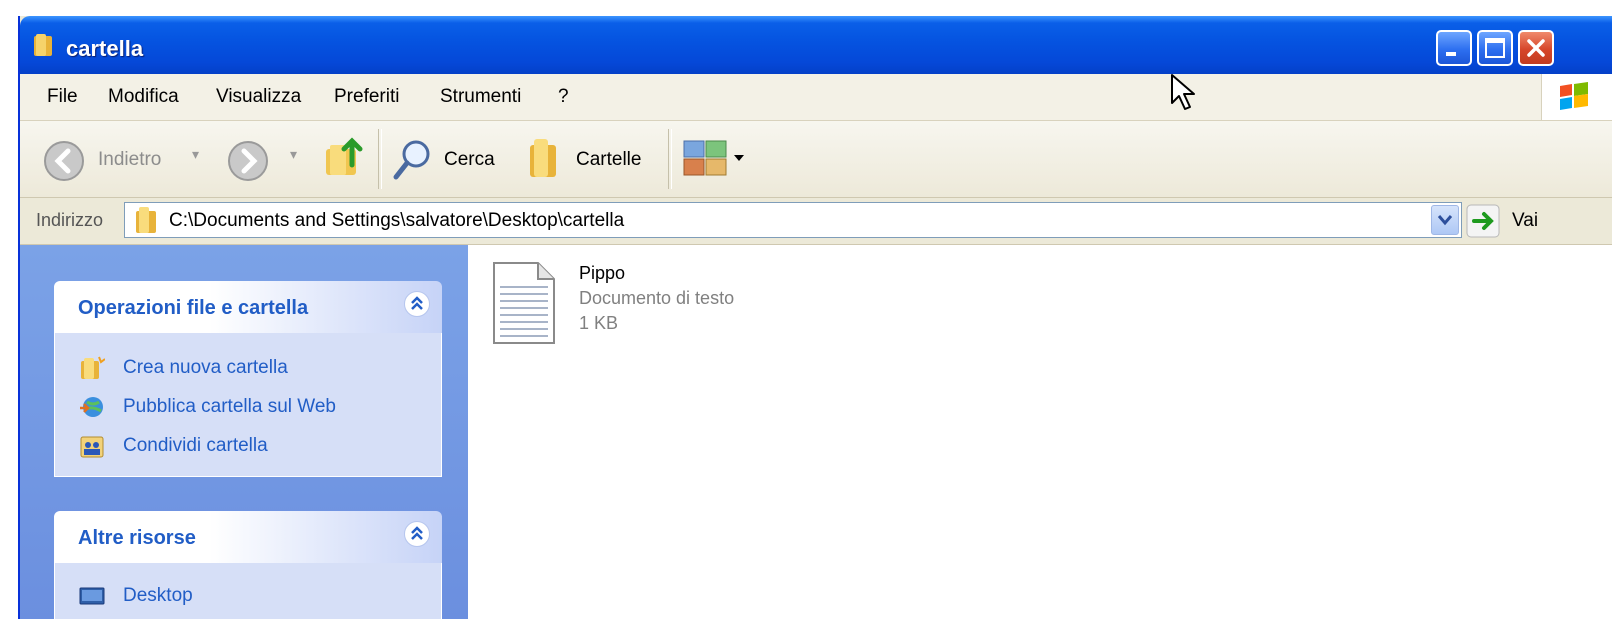 This screenshot has width=1612, height=619. I want to click on search-button: Cerca, so click(452, 159).